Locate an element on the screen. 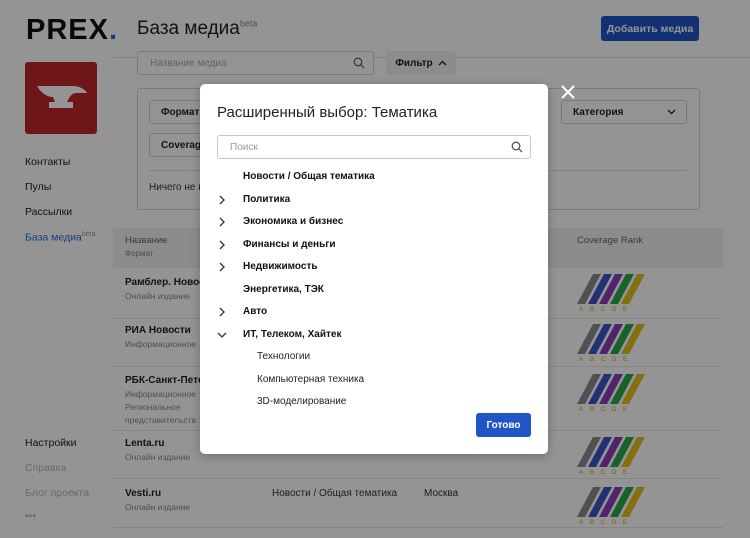 This screenshot has height=538, width=750. topic-item-label: Недвижимость is located at coordinates (280, 266).